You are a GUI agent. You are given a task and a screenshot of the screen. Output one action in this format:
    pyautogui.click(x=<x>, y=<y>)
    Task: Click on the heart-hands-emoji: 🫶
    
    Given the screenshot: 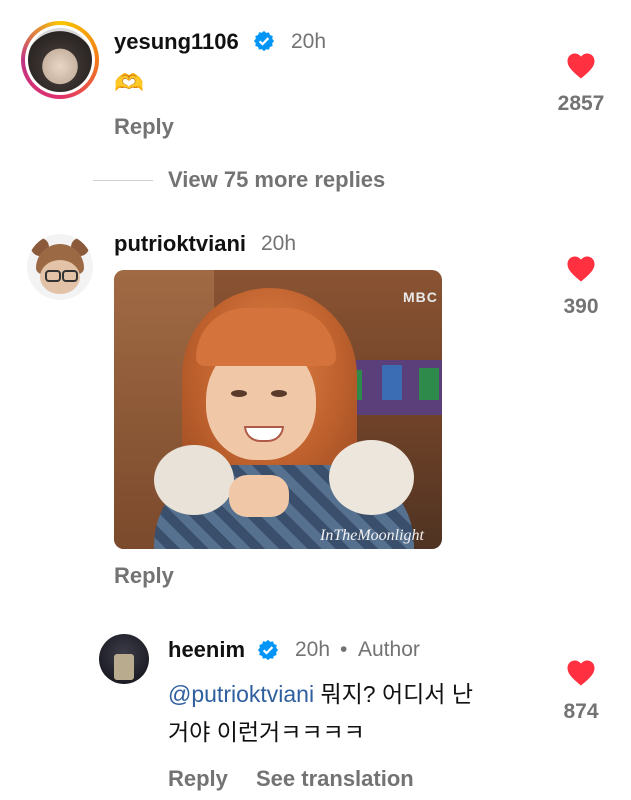 What is the action you would take?
    pyautogui.click(x=129, y=83)
    